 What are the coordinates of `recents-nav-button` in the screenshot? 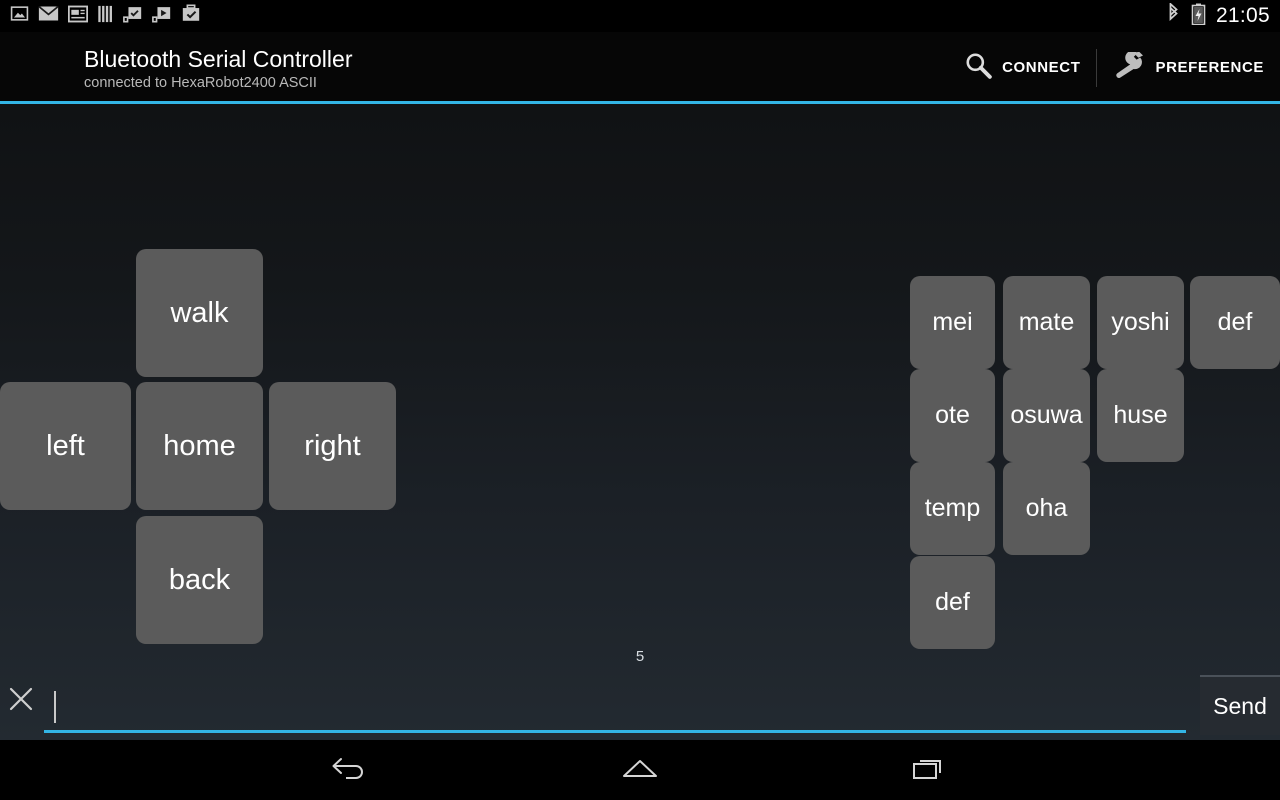 It's located at (930, 770).